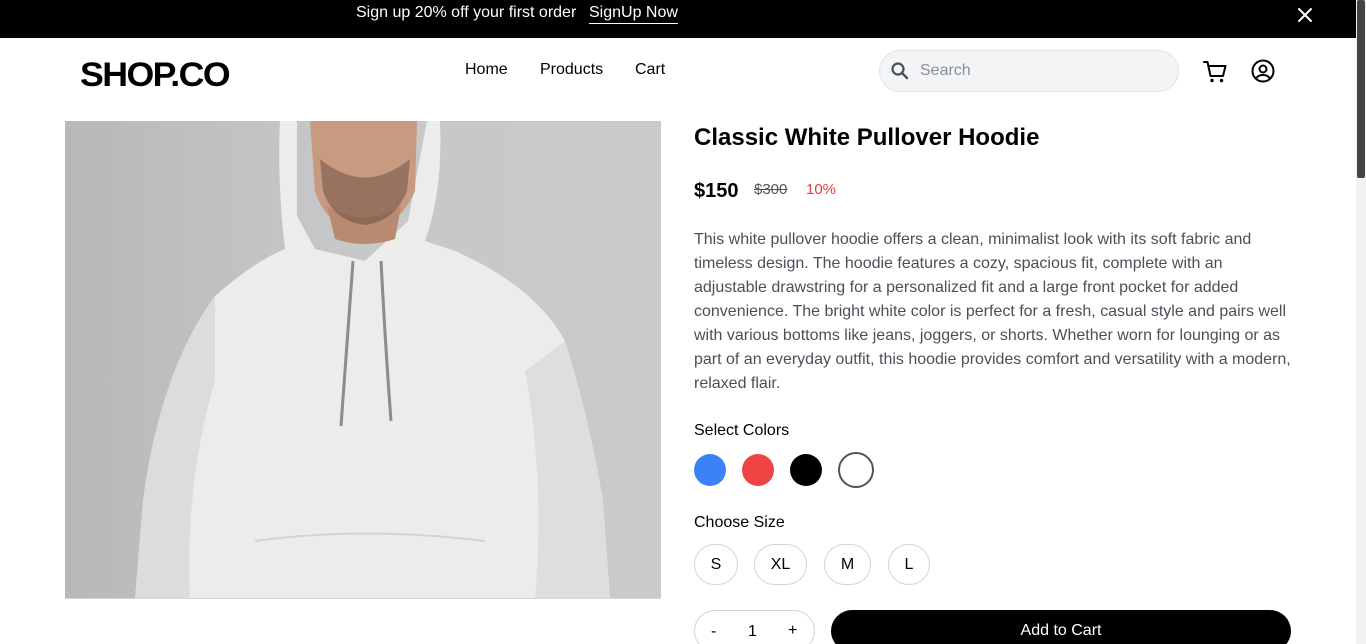  I want to click on current-price: $150, so click(716, 191).